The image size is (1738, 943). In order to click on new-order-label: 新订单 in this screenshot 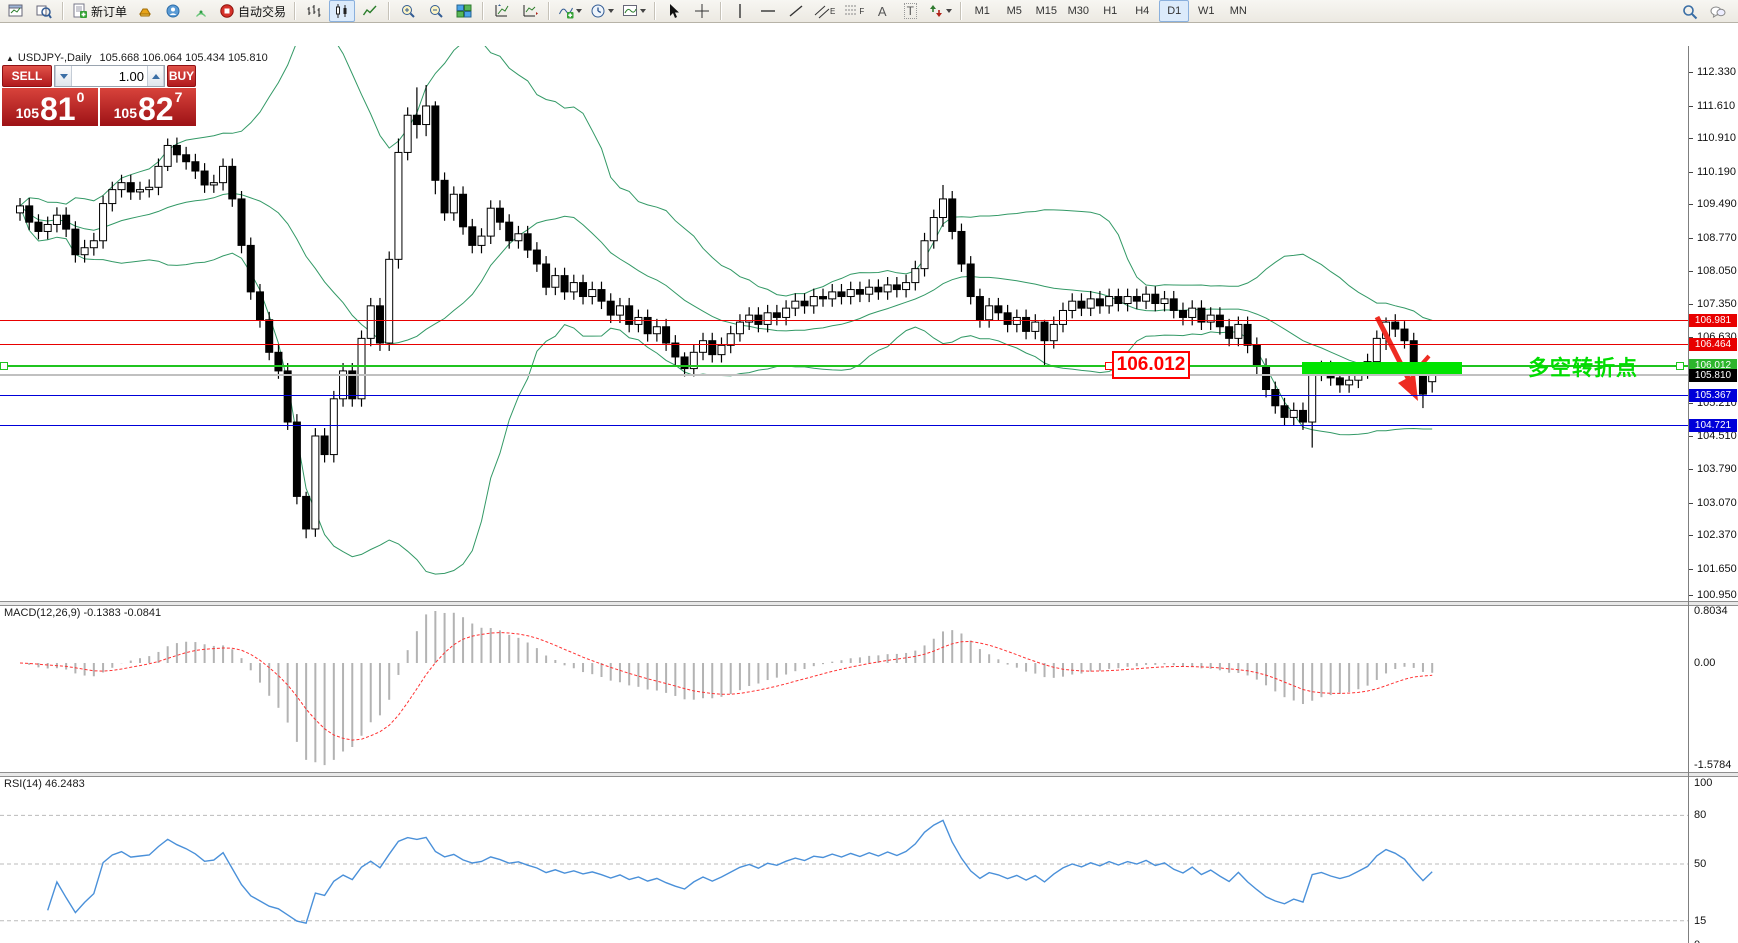, I will do `click(109, 11)`.